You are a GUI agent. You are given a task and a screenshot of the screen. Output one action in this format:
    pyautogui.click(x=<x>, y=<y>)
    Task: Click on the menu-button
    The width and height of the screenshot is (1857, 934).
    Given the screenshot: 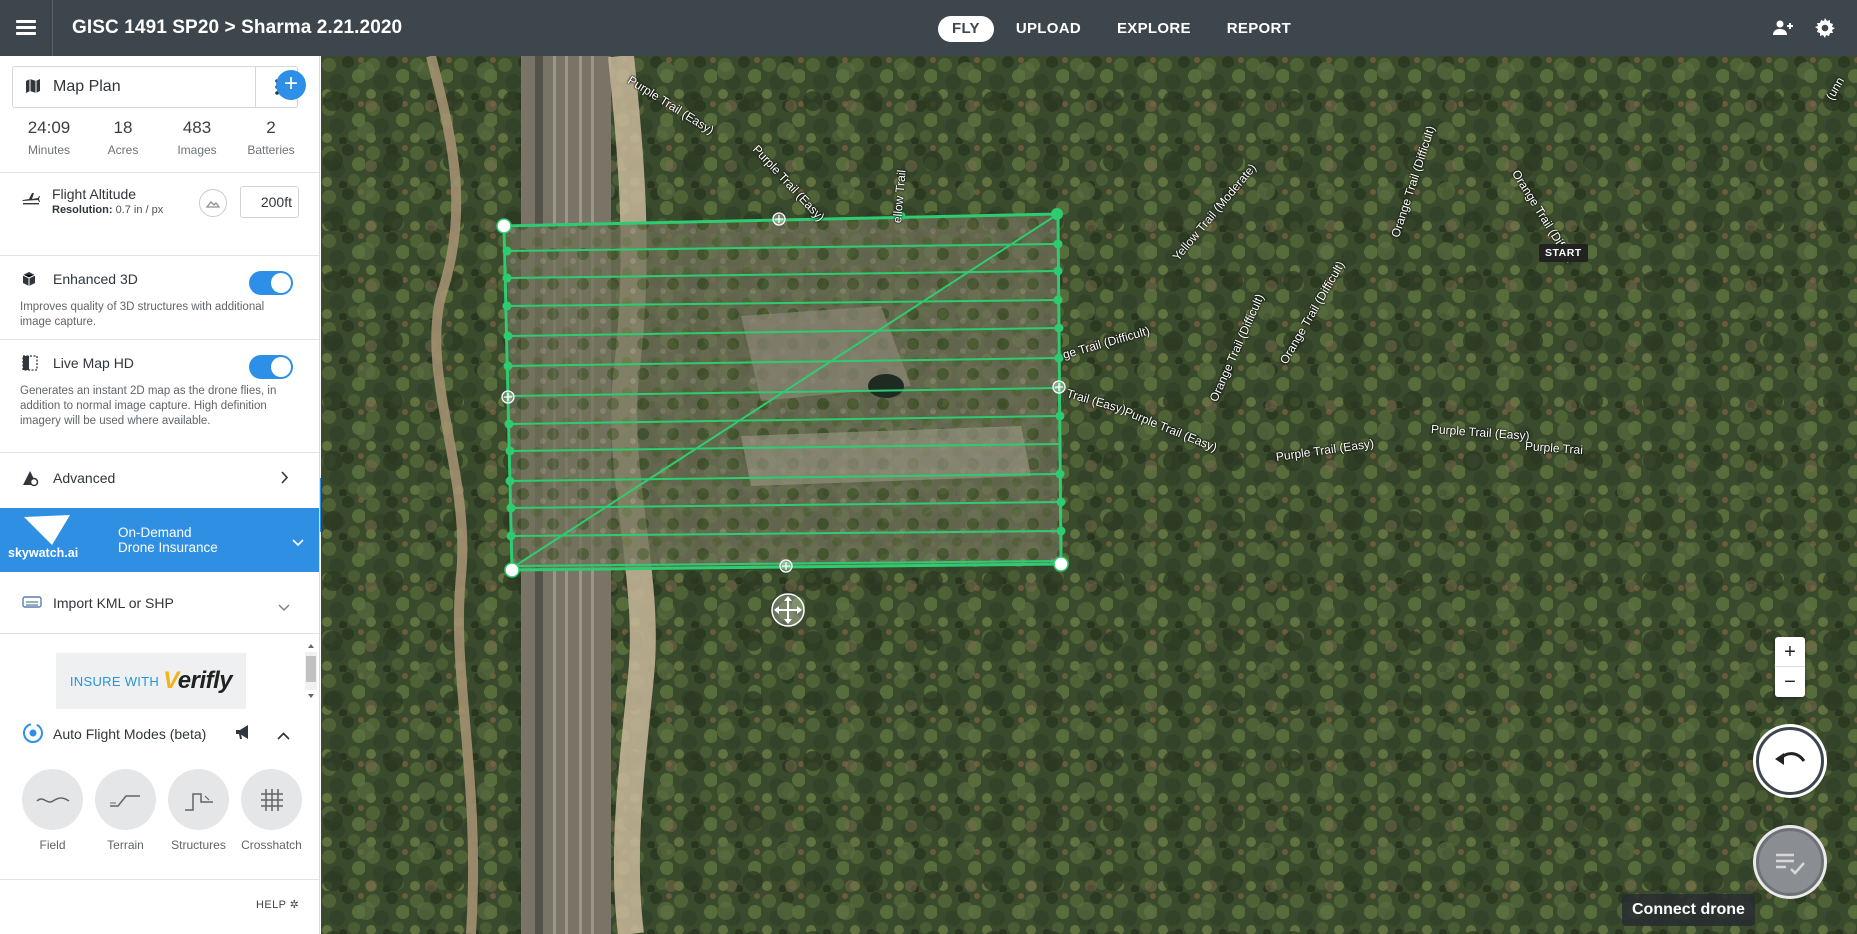 What is the action you would take?
    pyautogui.click(x=26, y=28)
    